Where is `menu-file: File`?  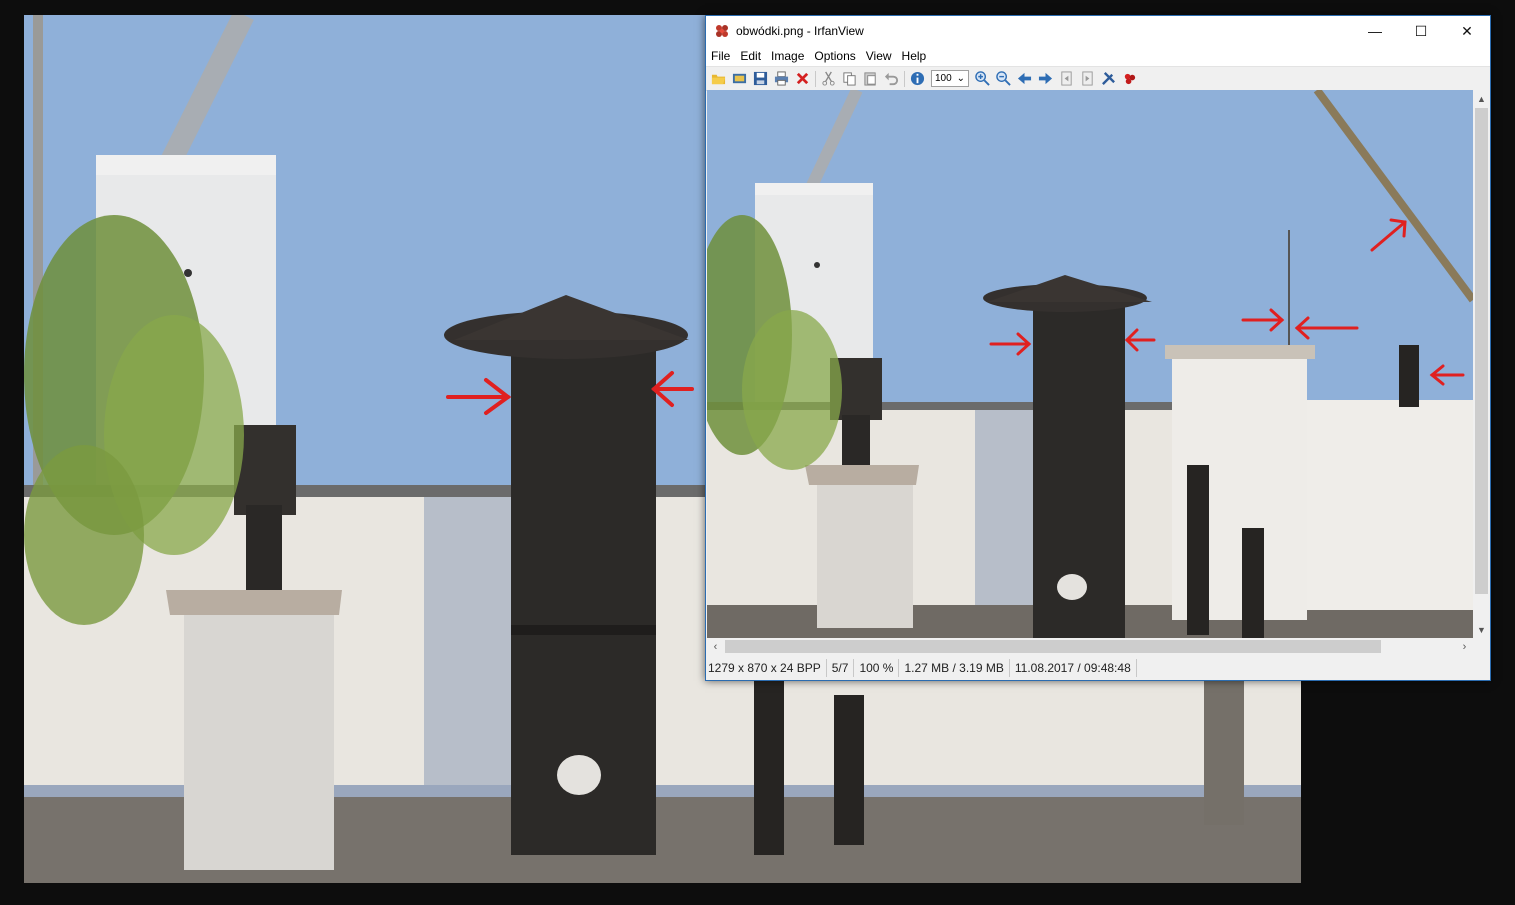 menu-file: File is located at coordinates (720, 56).